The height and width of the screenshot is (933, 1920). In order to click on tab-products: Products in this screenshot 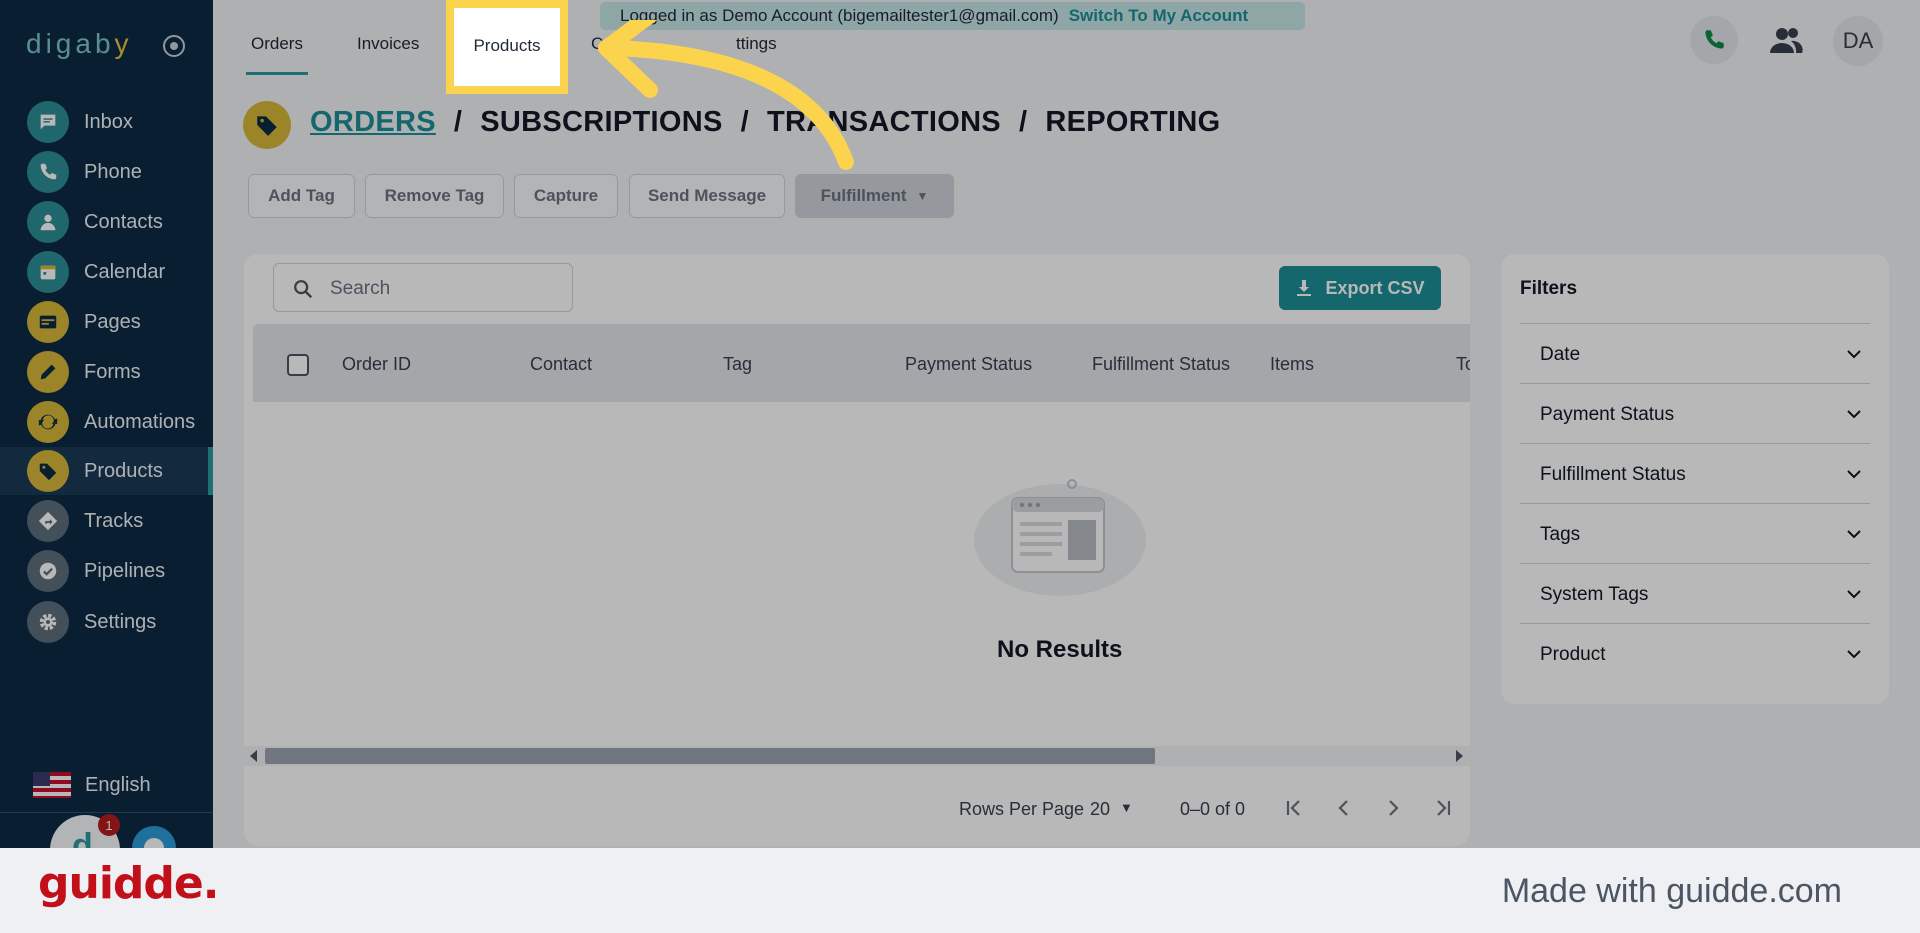, I will do `click(507, 46)`.